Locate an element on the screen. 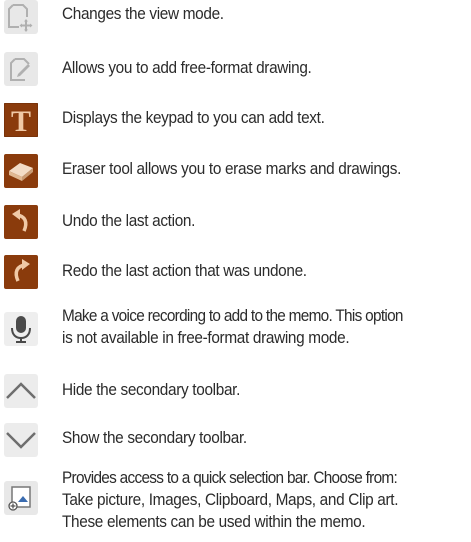 This screenshot has width=471, height=542. item-description: Undo the last action. is located at coordinates (129, 221).